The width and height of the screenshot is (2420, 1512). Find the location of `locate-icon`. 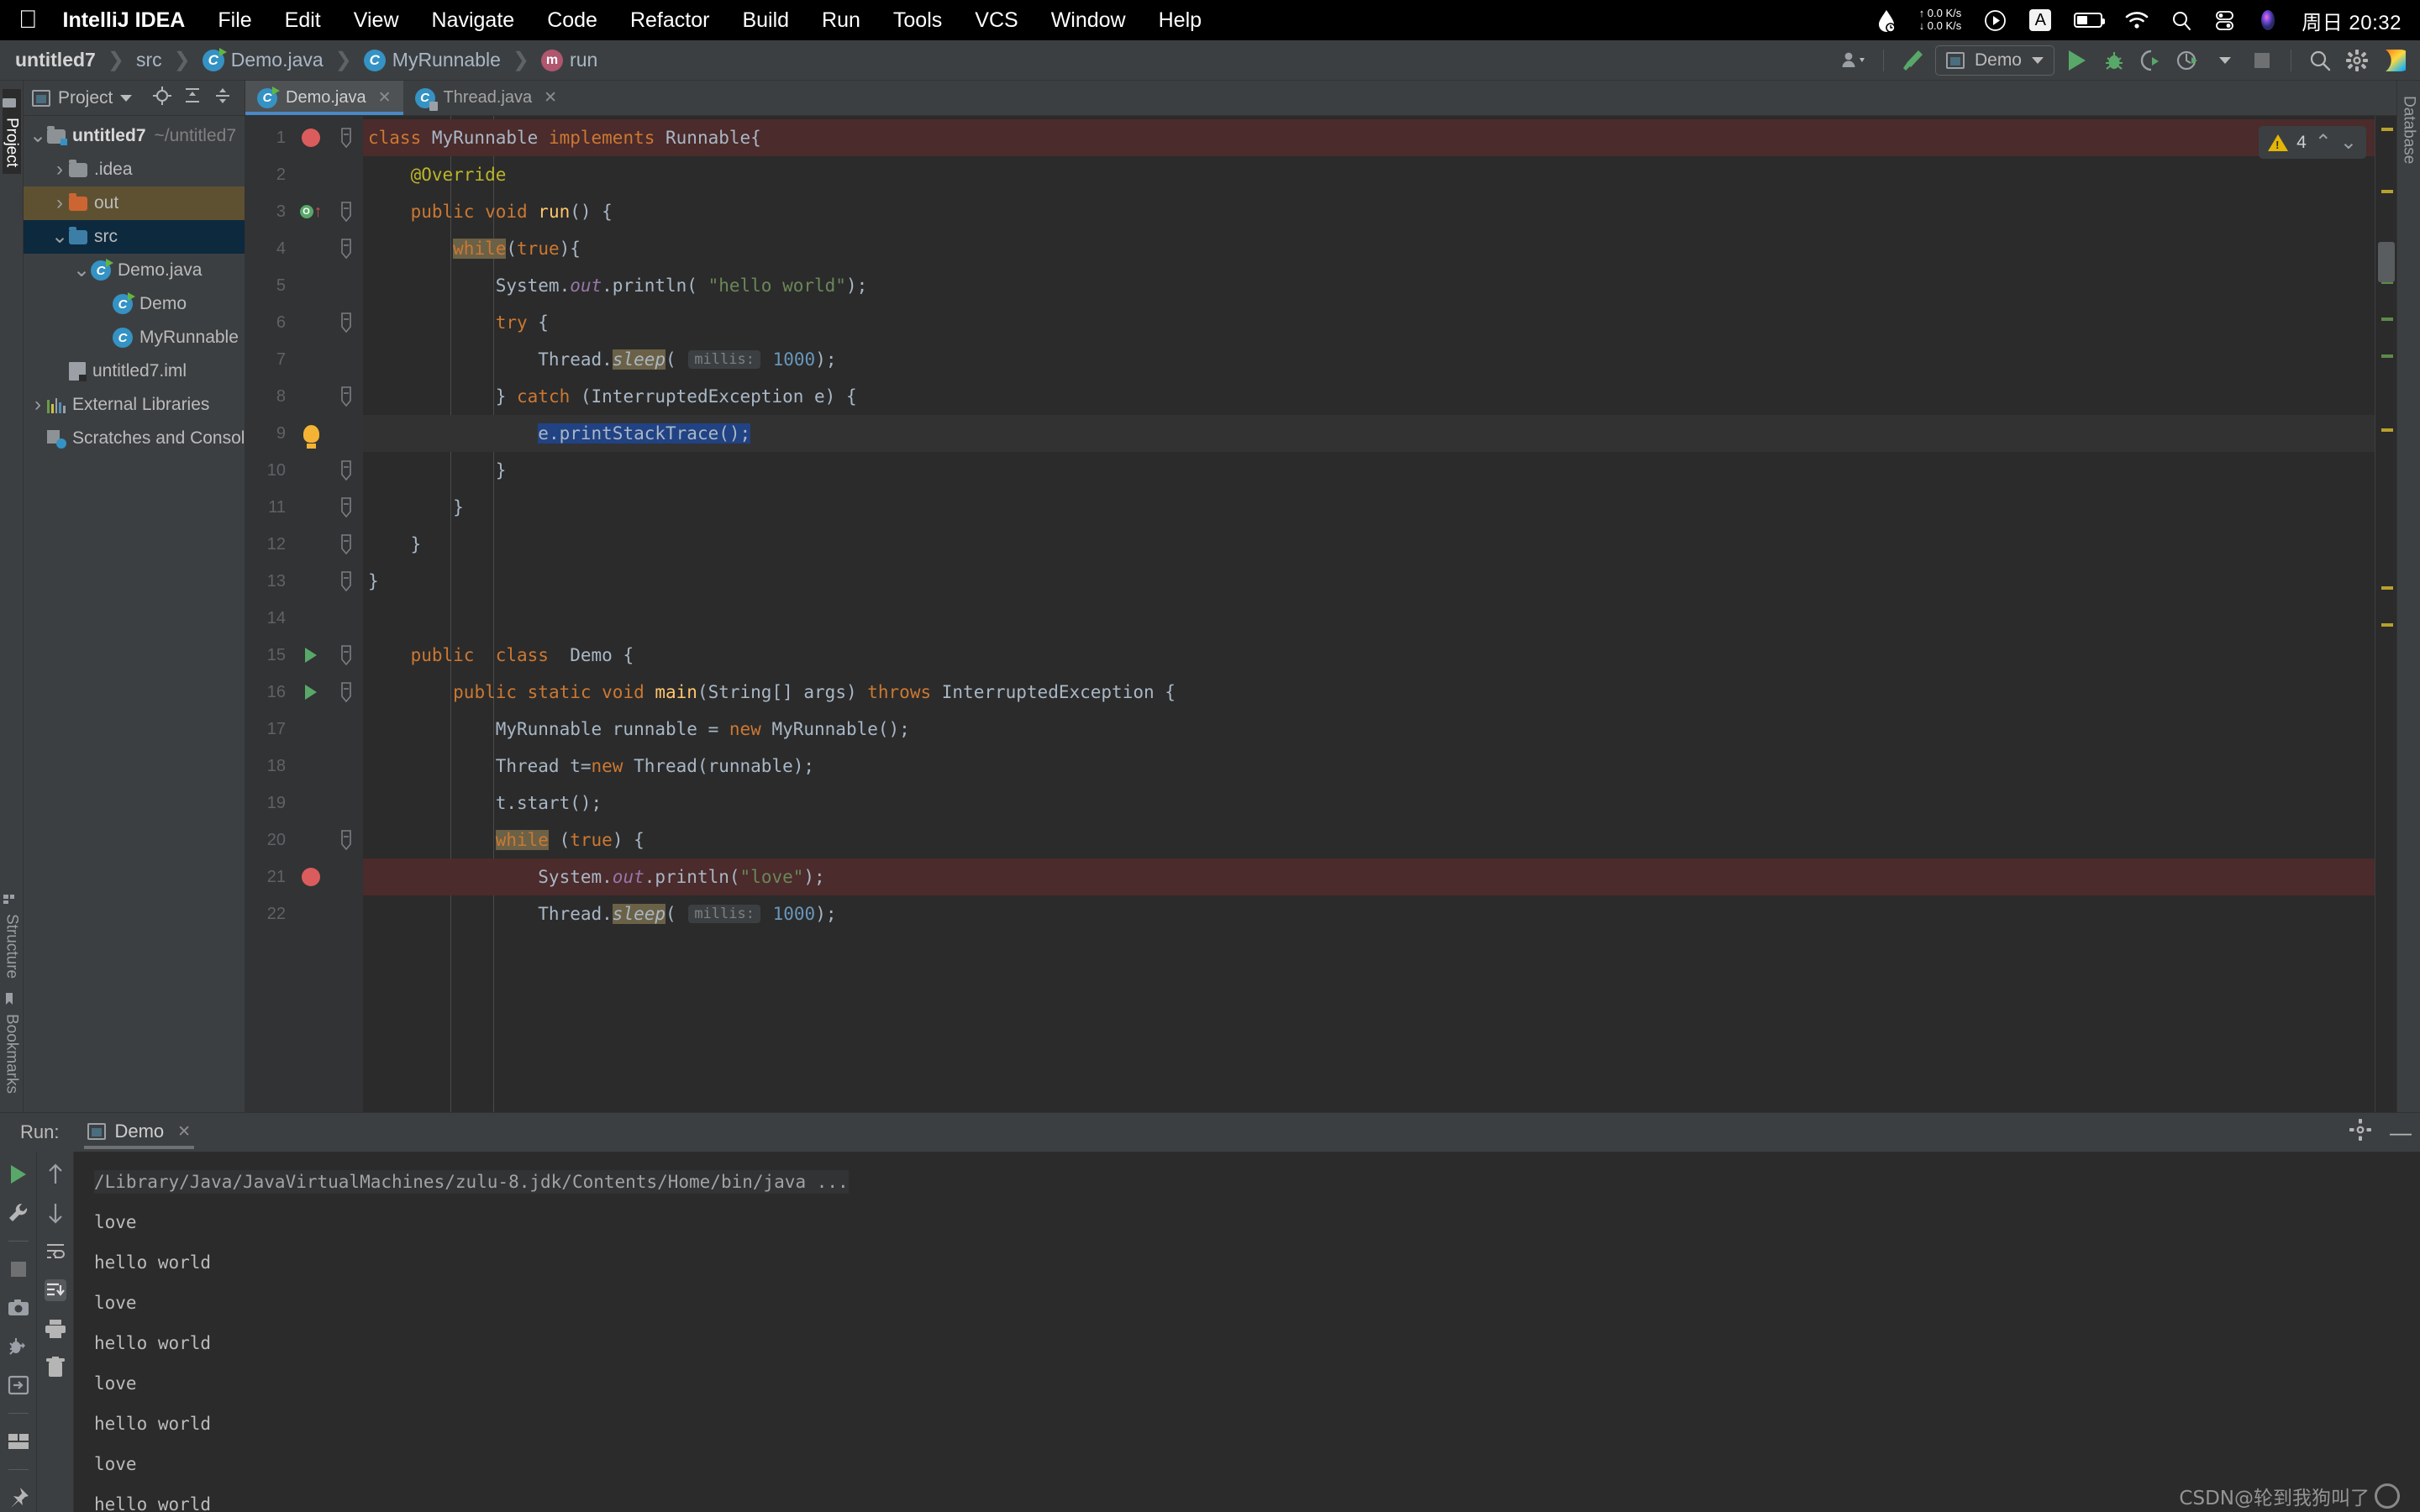

locate-icon is located at coordinates (162, 98).